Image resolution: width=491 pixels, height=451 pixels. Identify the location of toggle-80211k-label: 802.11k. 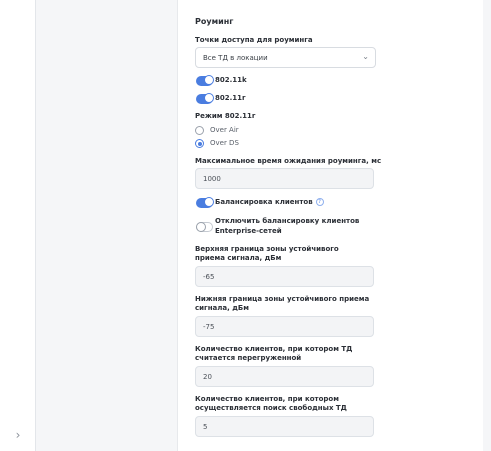
(231, 80).